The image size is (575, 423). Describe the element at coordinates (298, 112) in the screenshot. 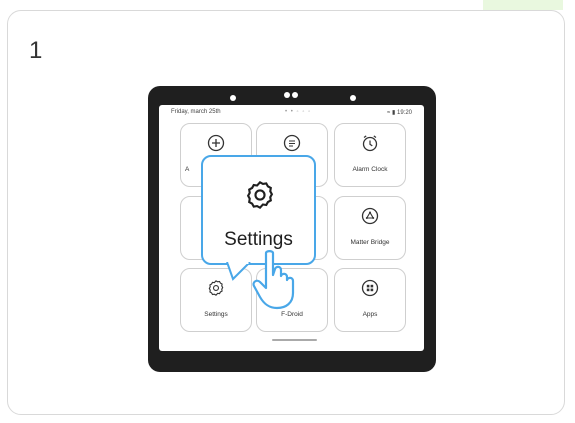

I see `page-indicator: • • ◦ ◦ ◦` at that location.